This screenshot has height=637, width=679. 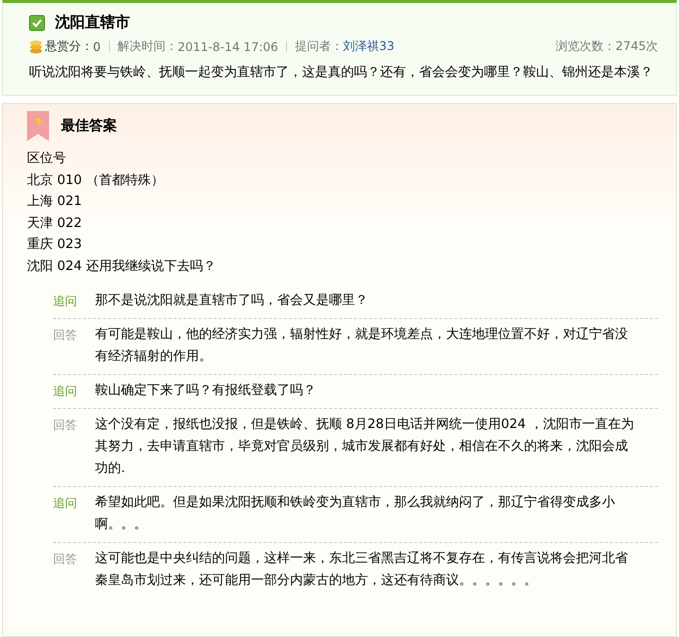 What do you see at coordinates (362, 346) in the screenshot?
I see `reply-text: 有可能是鞍山，他的经济实力强，辐射性好，就是环境差点，大连地理位置不好，对辽宁省没有经济辐射的作用。` at bounding box center [362, 346].